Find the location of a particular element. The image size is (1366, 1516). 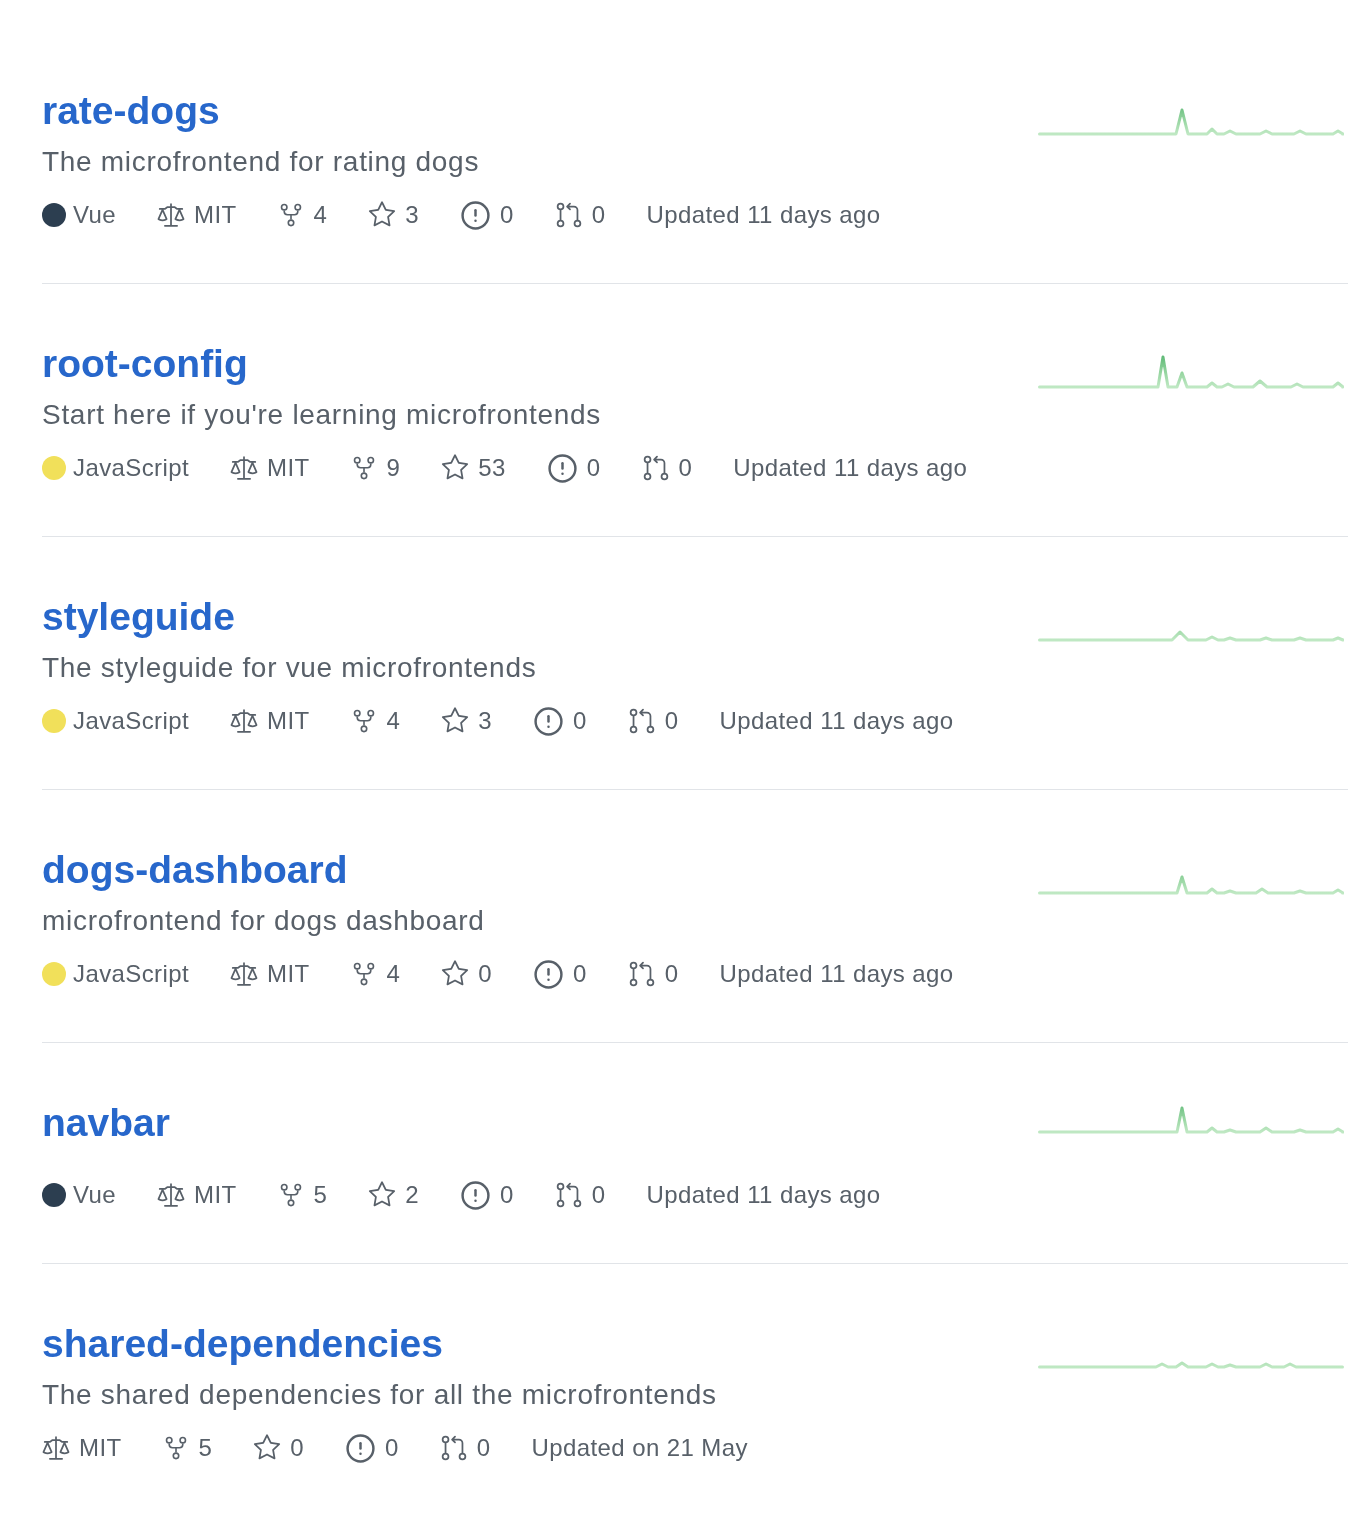

repo-description: Start here if you're learning microfrontends is located at coordinates (322, 415).